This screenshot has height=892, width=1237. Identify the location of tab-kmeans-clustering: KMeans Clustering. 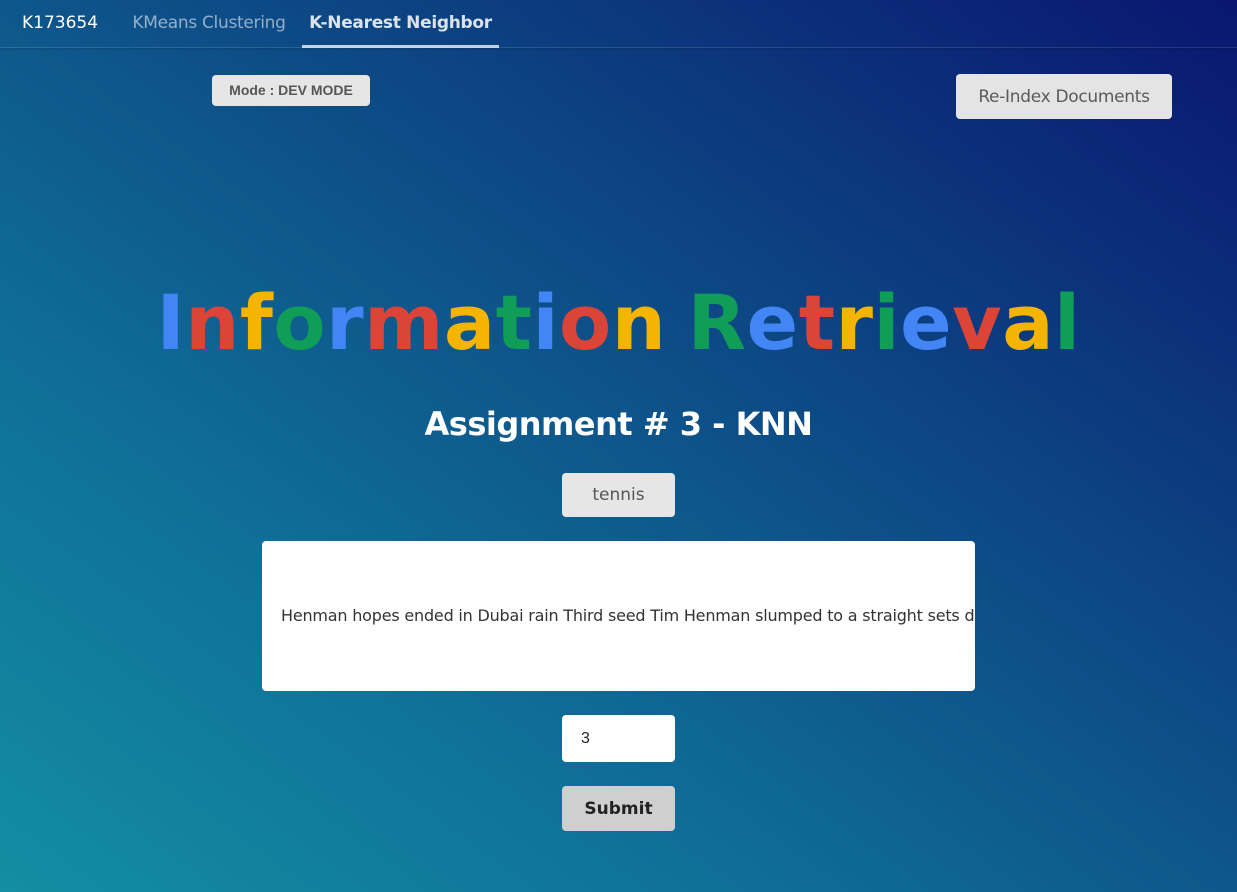
(209, 24).